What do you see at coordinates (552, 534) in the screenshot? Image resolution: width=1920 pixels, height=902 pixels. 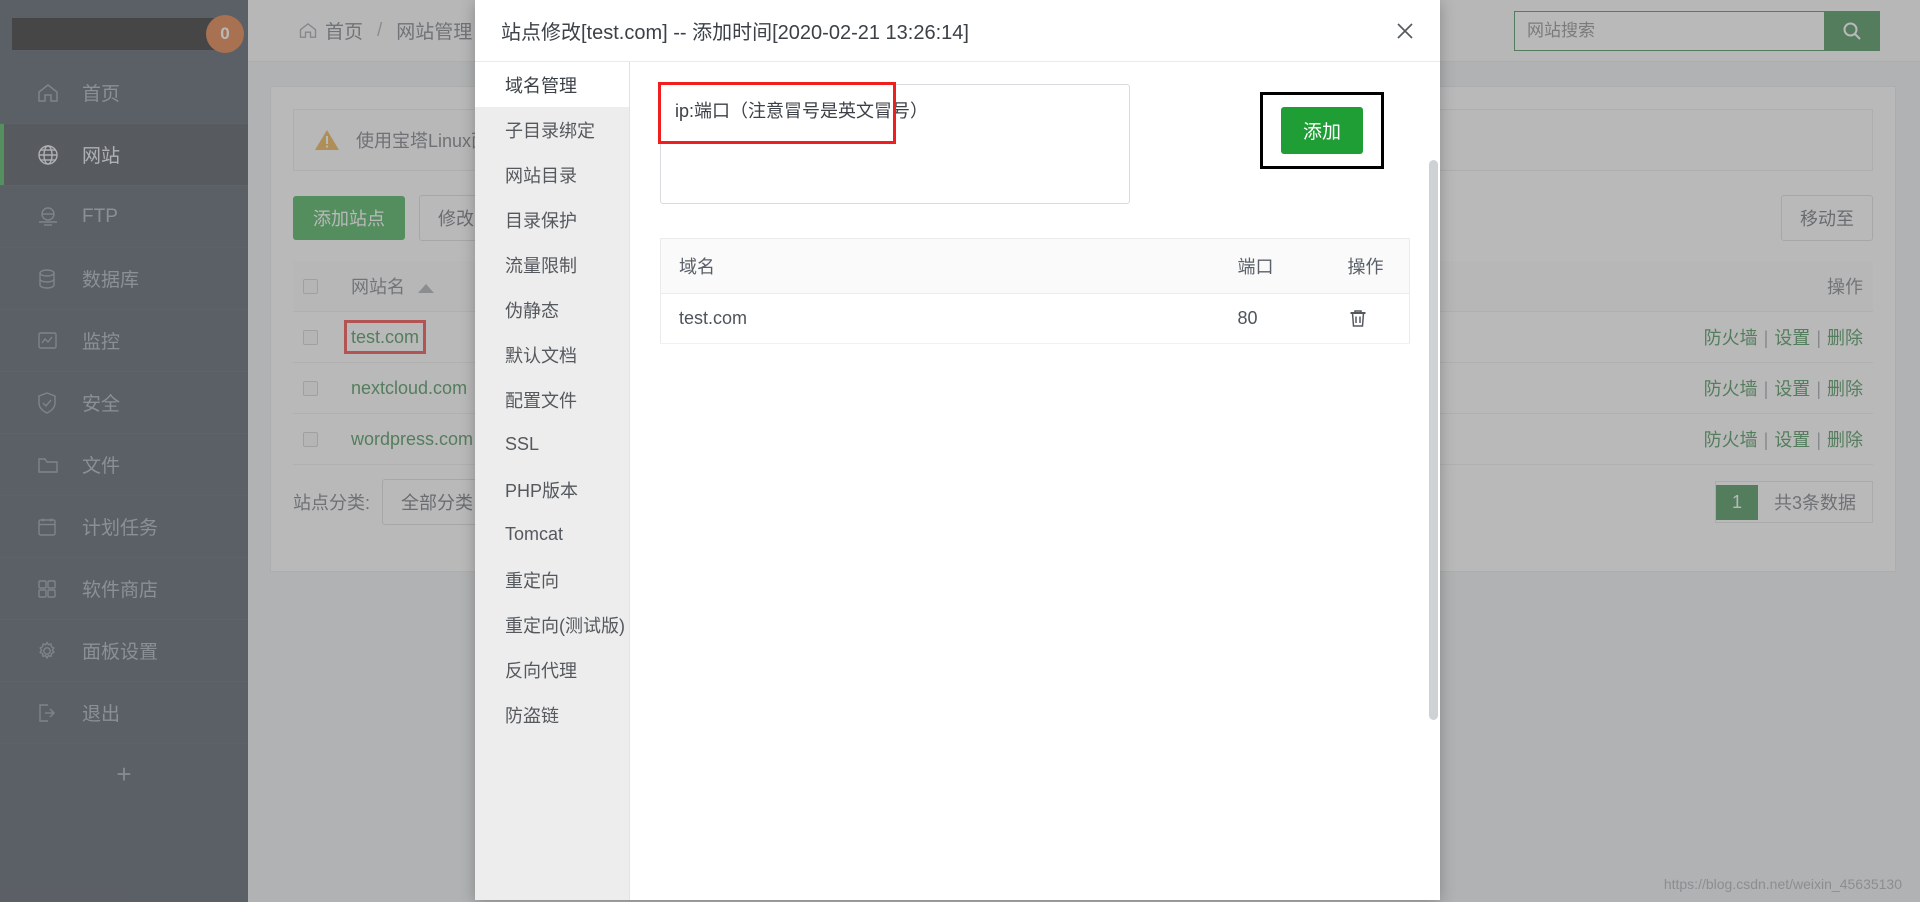 I see `modal-nav-tomcat: Tomcat` at bounding box center [552, 534].